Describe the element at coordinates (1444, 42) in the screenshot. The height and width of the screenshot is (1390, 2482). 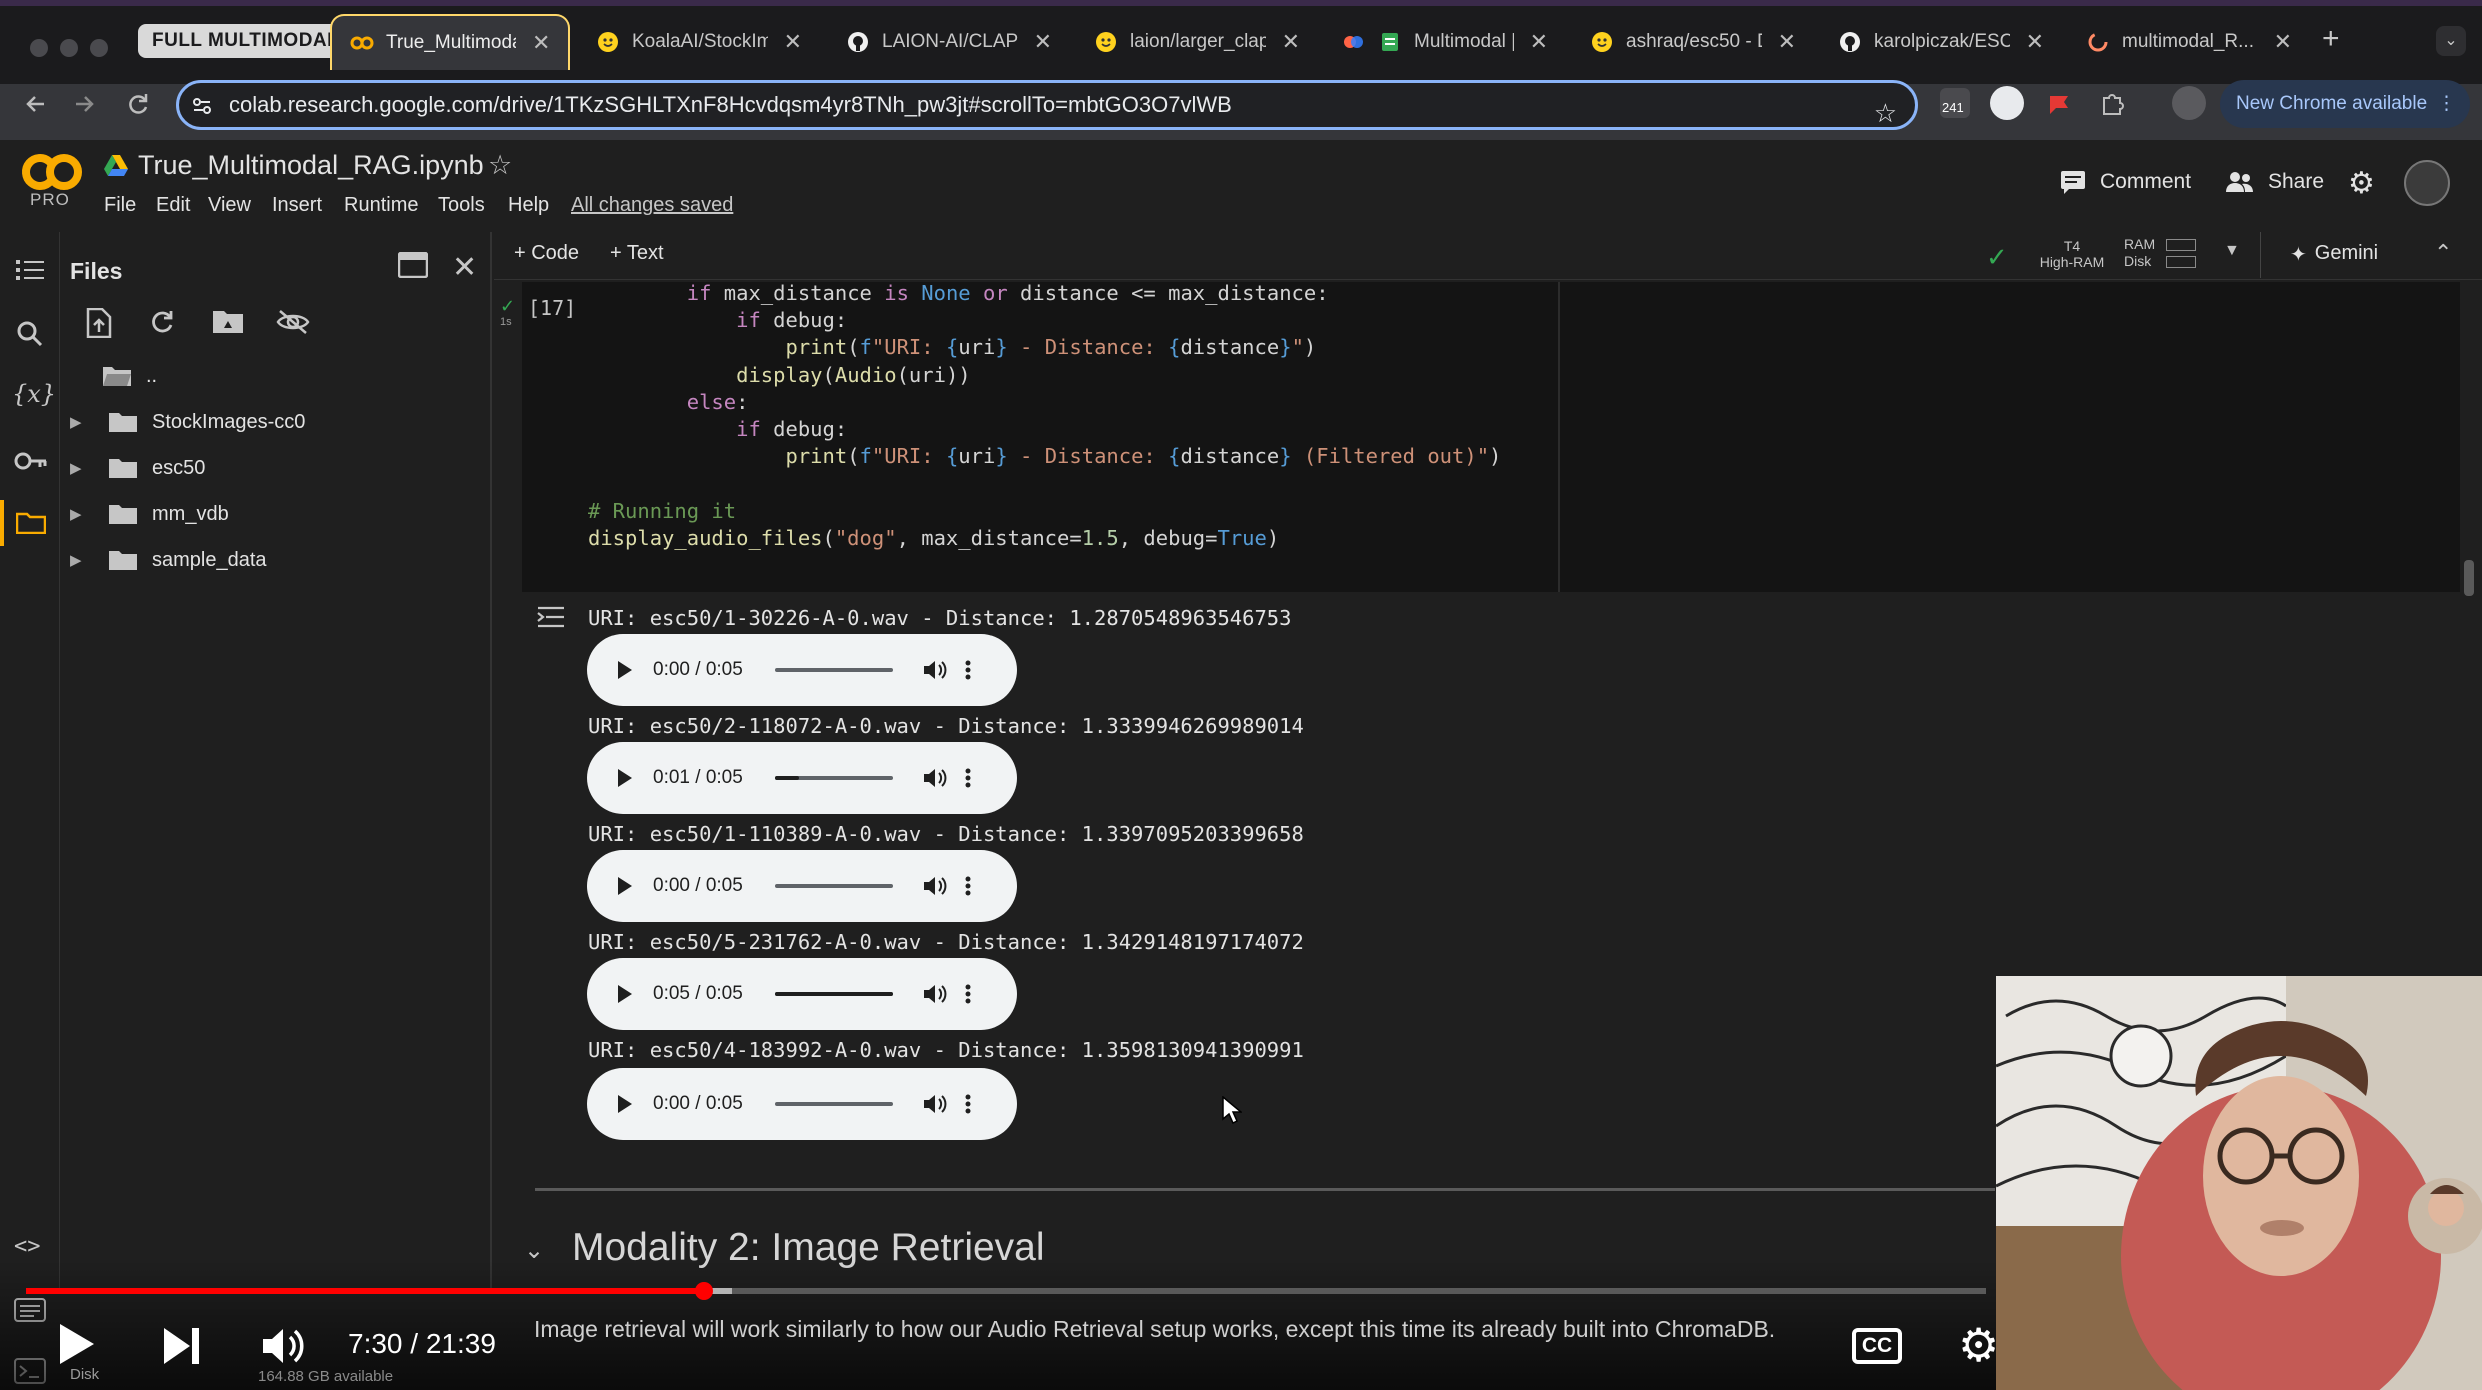
I see `tab-multimodal-chroma: Multimodal | Ch ✕` at that location.